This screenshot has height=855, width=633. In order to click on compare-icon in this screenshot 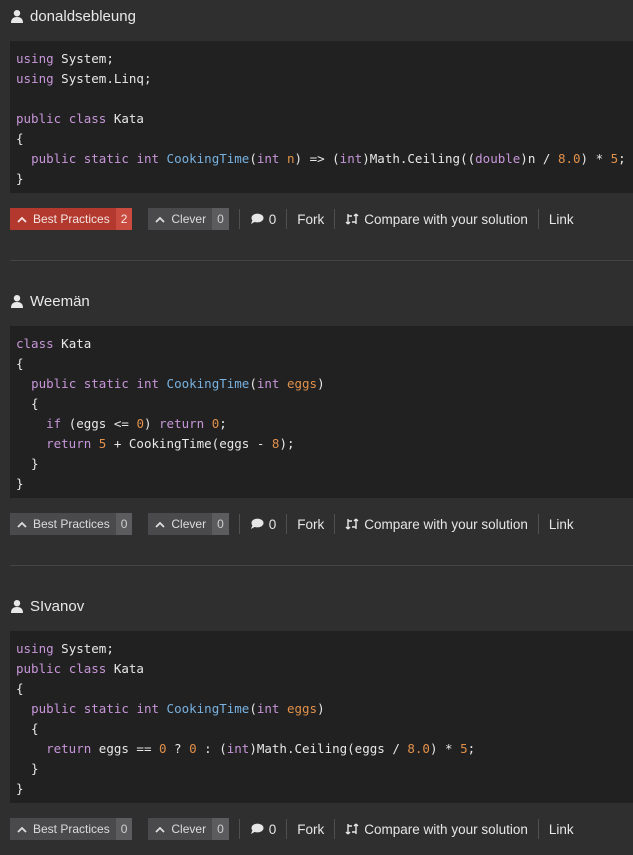, I will do `click(352, 829)`.